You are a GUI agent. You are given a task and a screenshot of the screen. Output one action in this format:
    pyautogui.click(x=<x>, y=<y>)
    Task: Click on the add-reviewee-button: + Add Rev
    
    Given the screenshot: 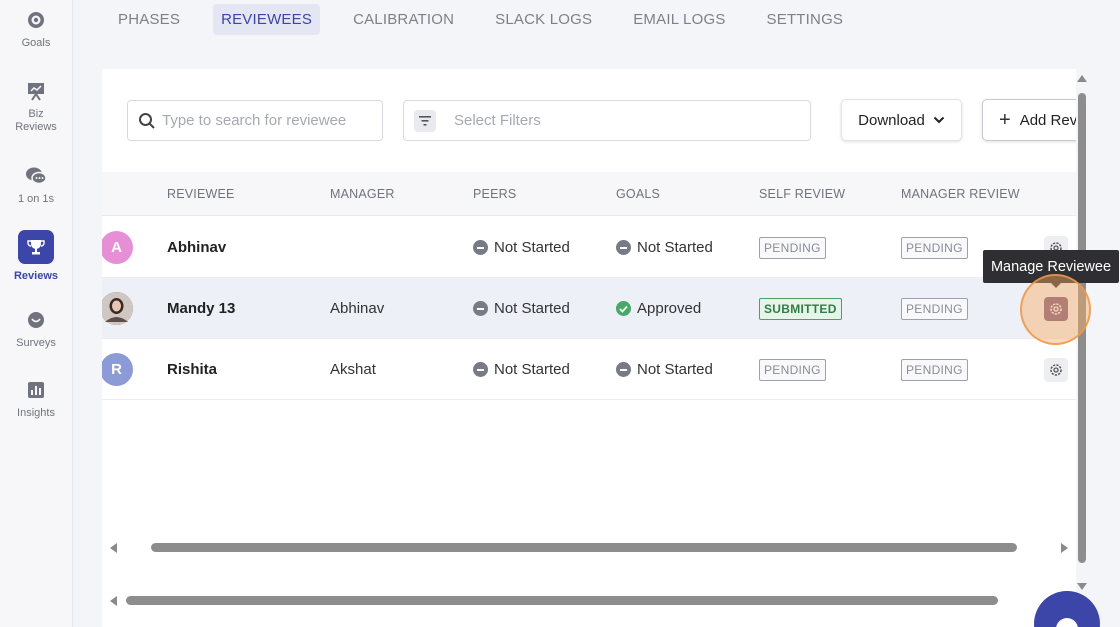 What is the action you would take?
    pyautogui.click(x=1029, y=120)
    